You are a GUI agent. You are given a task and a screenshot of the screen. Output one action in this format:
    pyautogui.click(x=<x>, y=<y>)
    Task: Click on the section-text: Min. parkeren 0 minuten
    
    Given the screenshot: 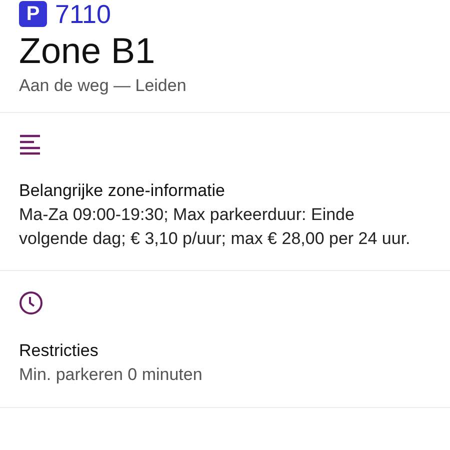 What is the action you would take?
    pyautogui.click(x=111, y=375)
    